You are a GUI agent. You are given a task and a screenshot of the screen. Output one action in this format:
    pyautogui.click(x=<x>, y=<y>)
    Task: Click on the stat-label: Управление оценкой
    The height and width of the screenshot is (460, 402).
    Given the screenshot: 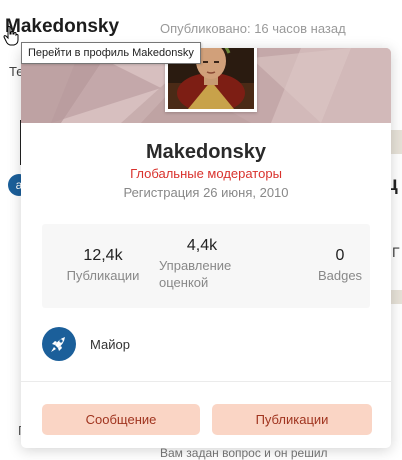 What is the action you would take?
    pyautogui.click(x=195, y=274)
    